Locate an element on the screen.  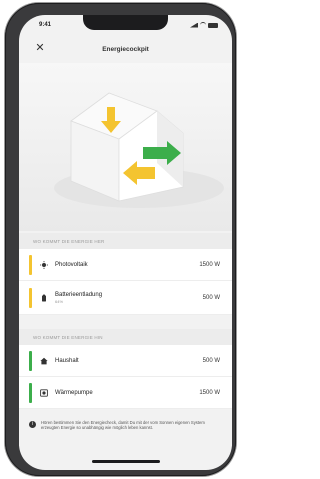
source-row-battery: Batterieentladung 64% 500 W is located at coordinates (125, 298).